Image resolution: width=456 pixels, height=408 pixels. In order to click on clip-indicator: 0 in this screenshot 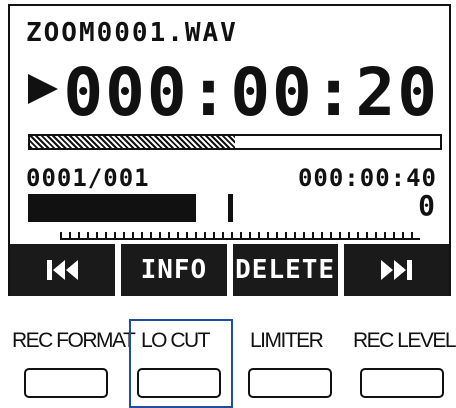, I will do `click(426, 205)`.